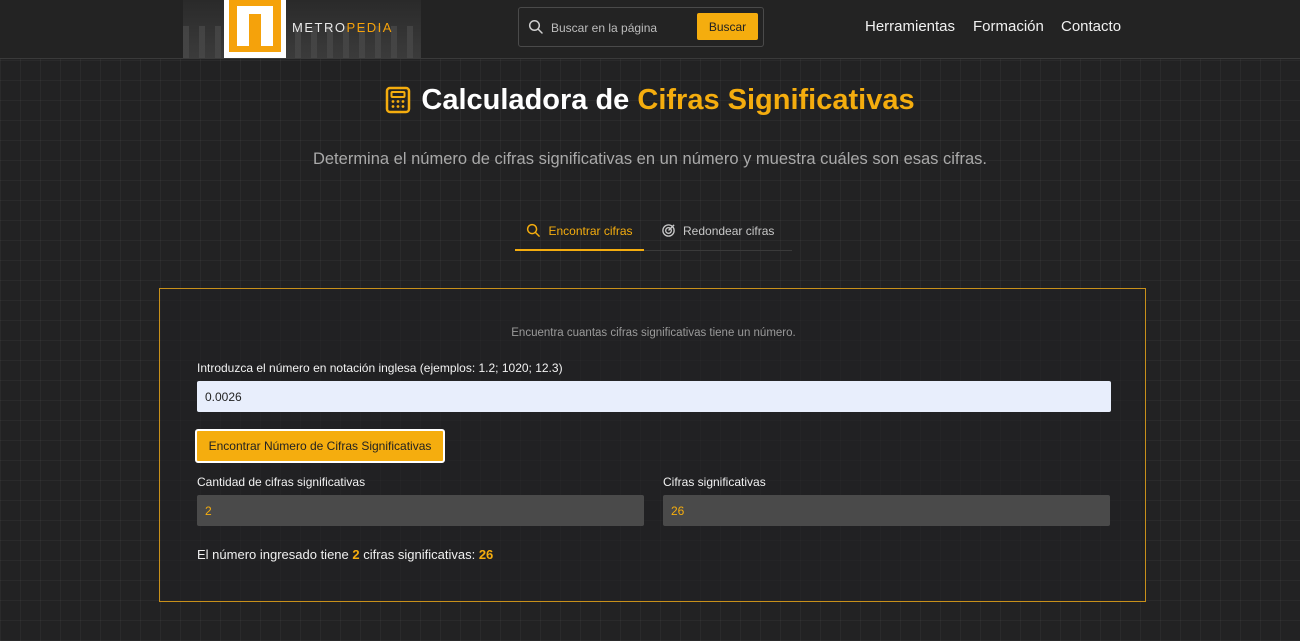 Image resolution: width=1300 pixels, height=641 pixels. I want to click on digits-label: Cifras significativas, so click(714, 482).